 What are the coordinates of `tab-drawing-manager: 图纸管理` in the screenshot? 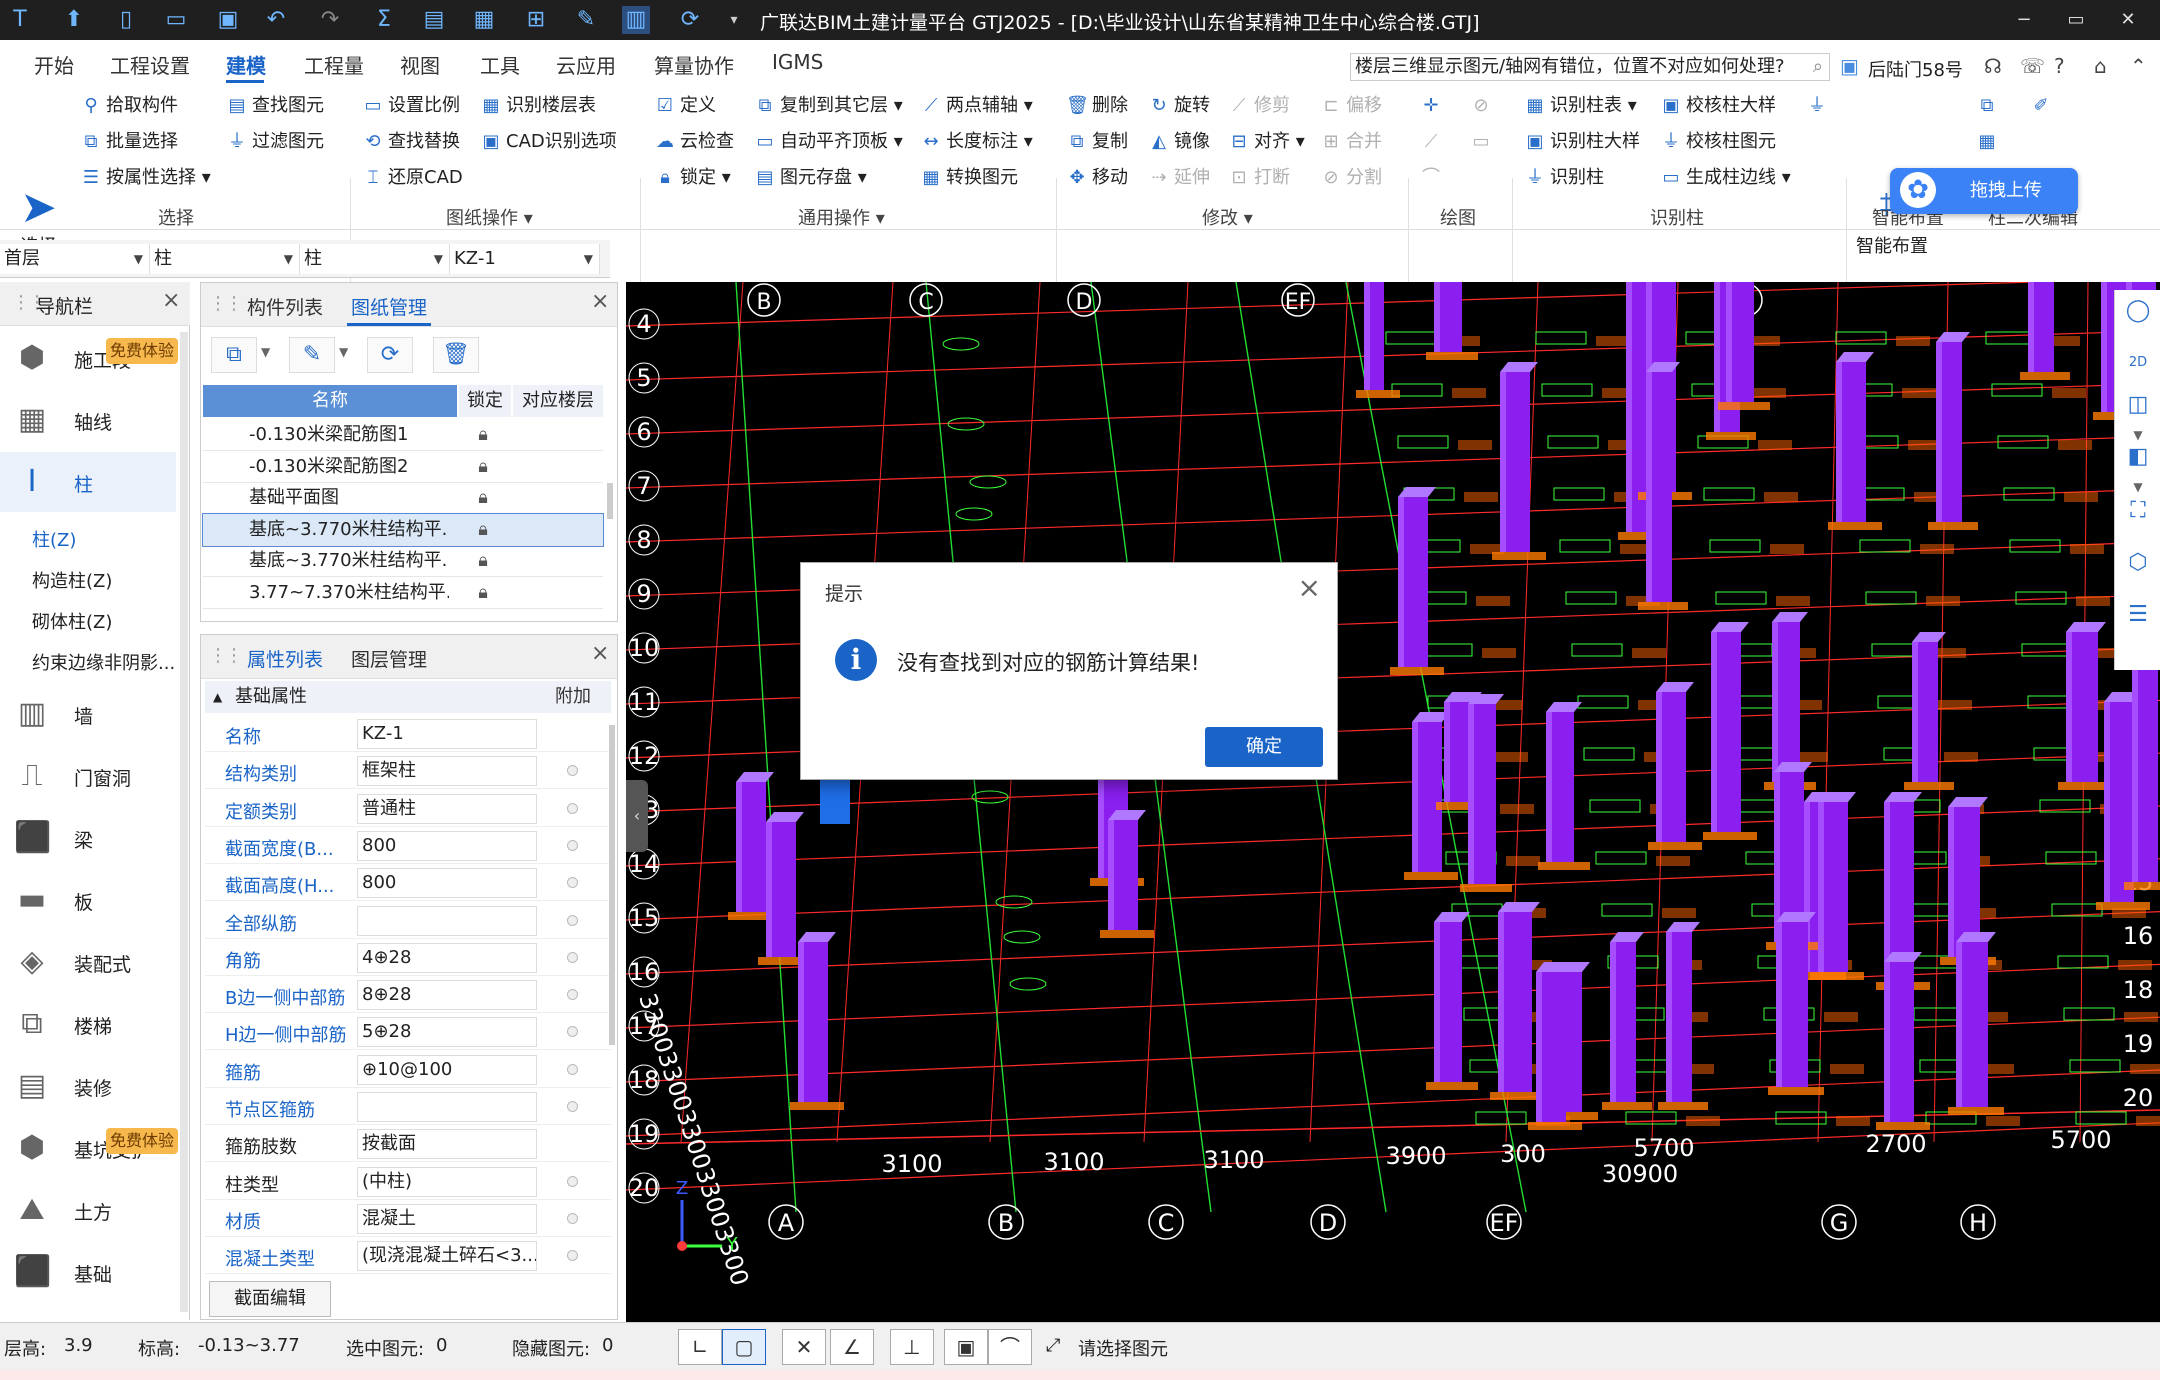 It's located at (389, 306).